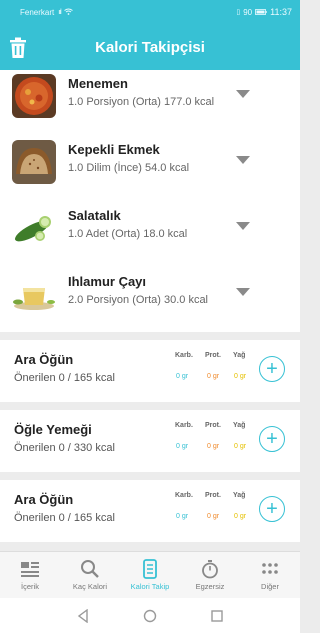  I want to click on home-icon, so click(150, 616).